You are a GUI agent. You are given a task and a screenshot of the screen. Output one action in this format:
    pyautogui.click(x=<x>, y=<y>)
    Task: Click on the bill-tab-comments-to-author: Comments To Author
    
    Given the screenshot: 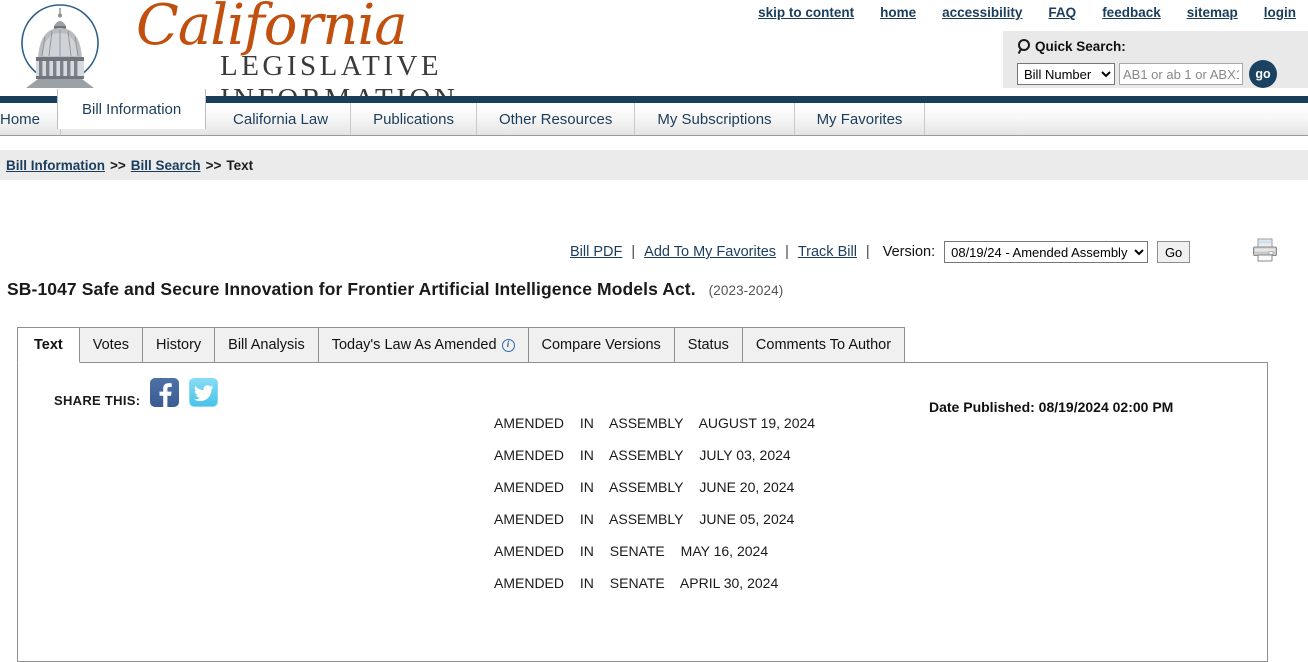 What is the action you would take?
    pyautogui.click(x=824, y=345)
    